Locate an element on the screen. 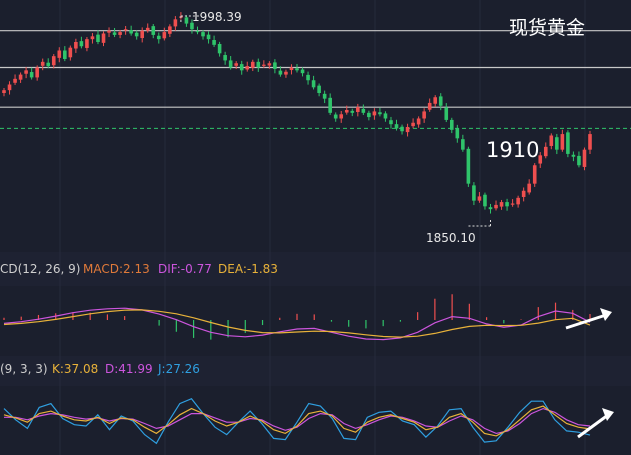  dea-value: DEA:-1.83 is located at coordinates (248, 269).